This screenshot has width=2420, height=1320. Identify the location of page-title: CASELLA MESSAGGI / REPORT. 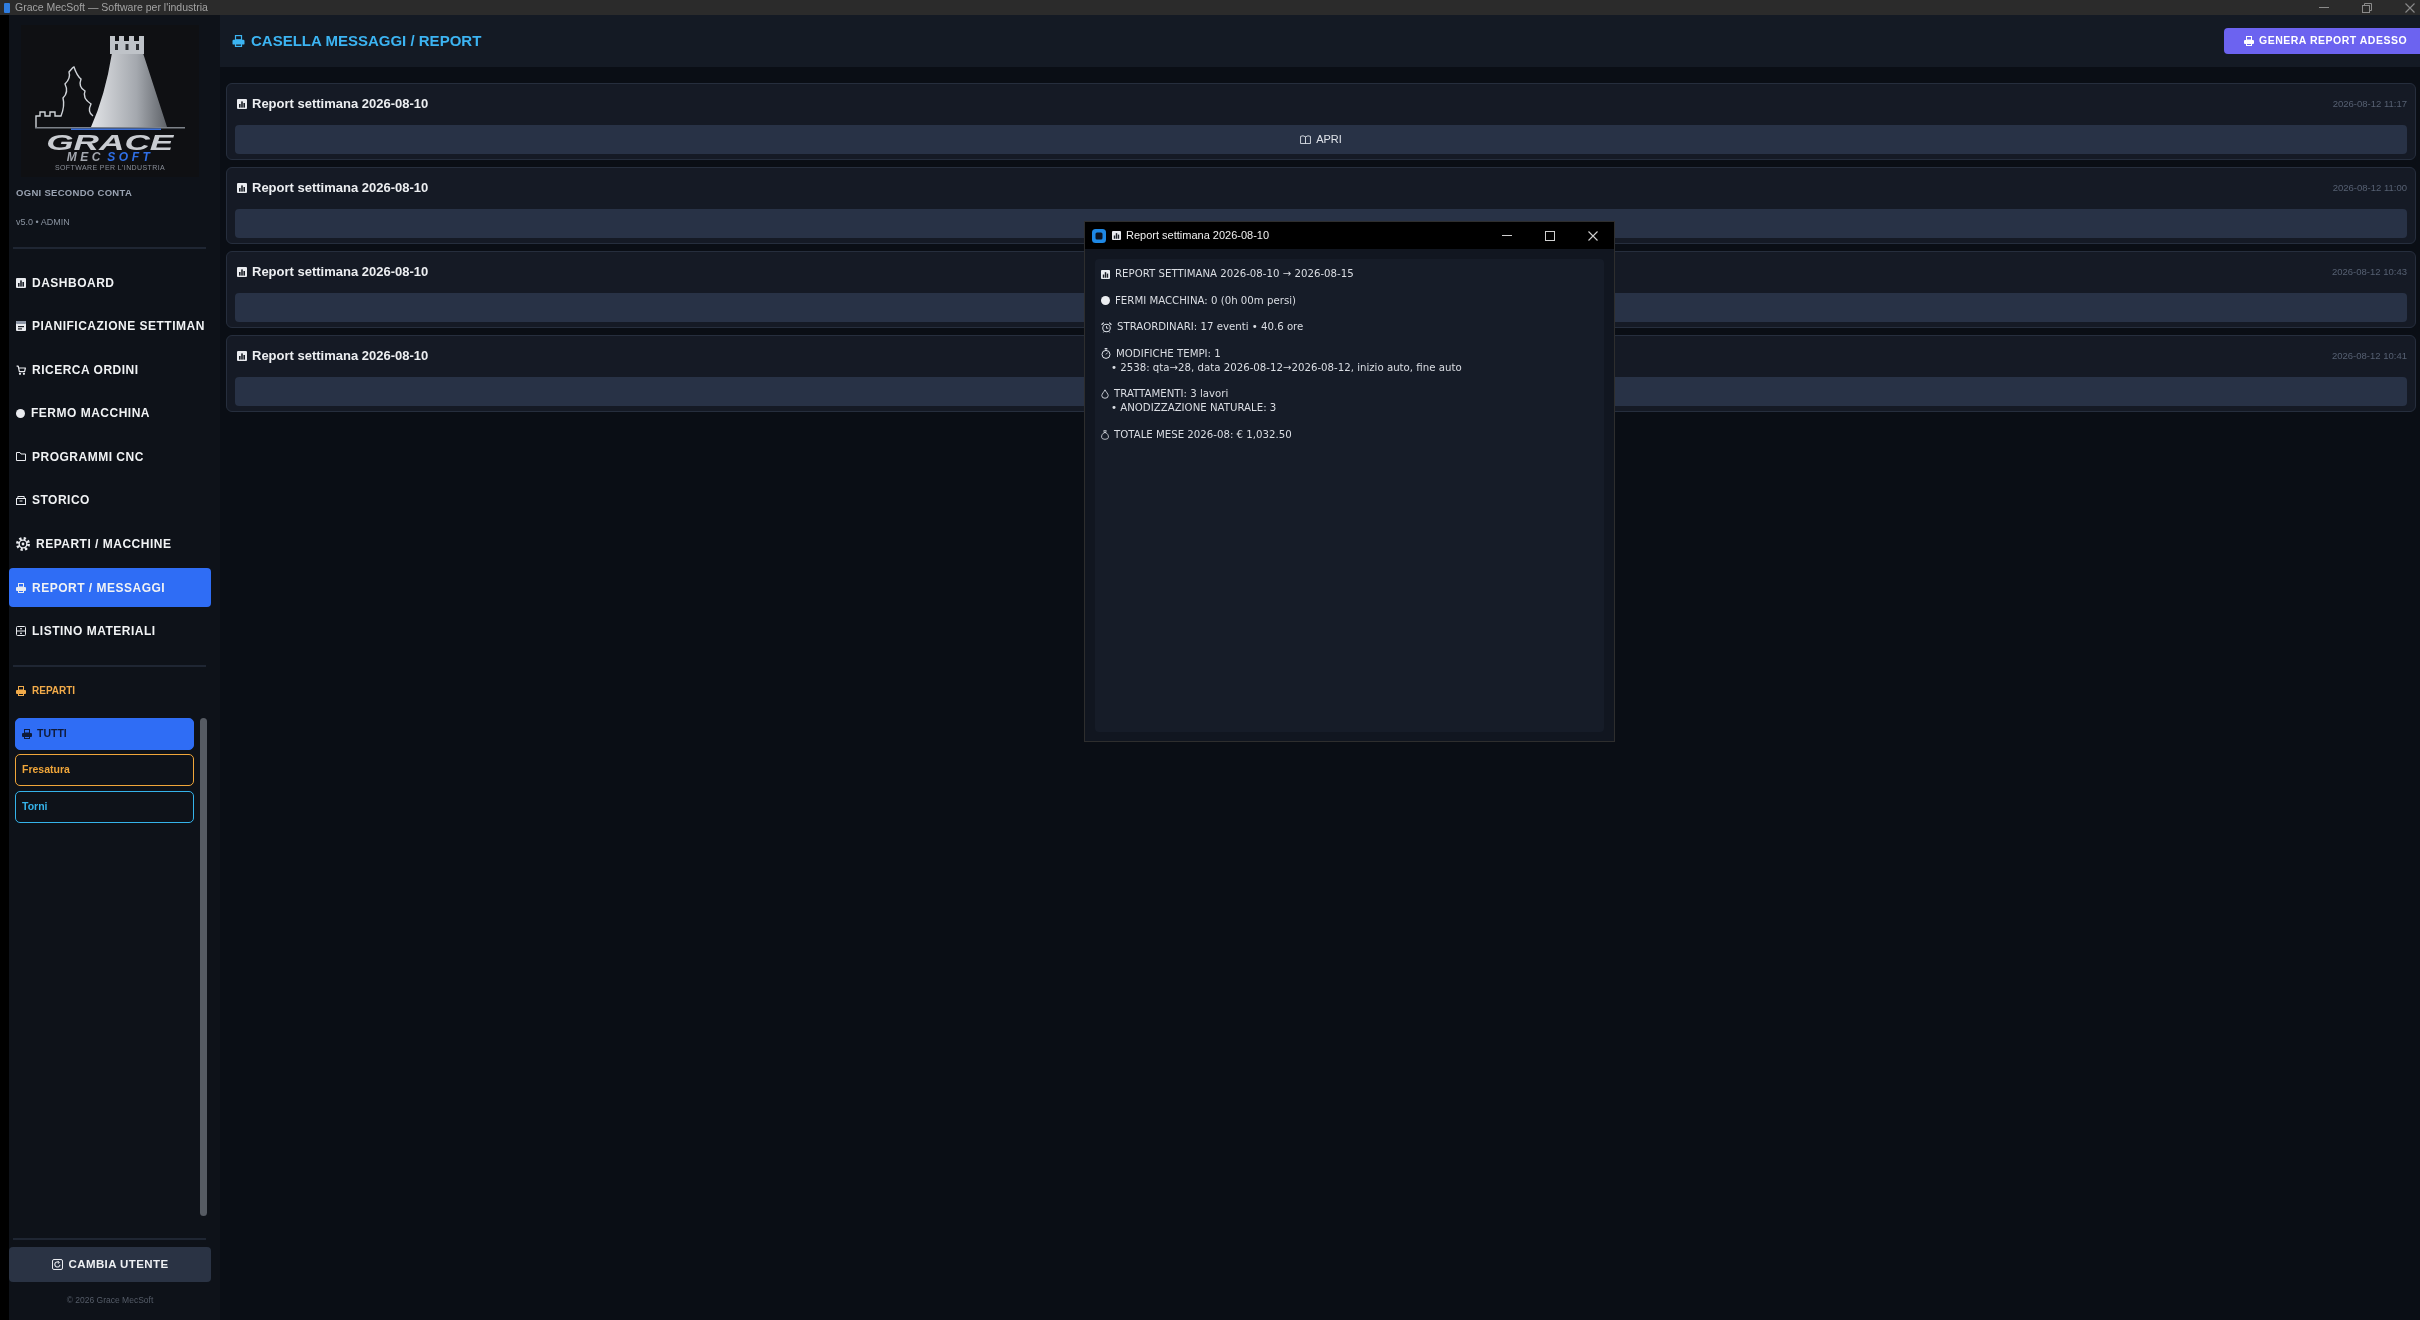
(366, 40).